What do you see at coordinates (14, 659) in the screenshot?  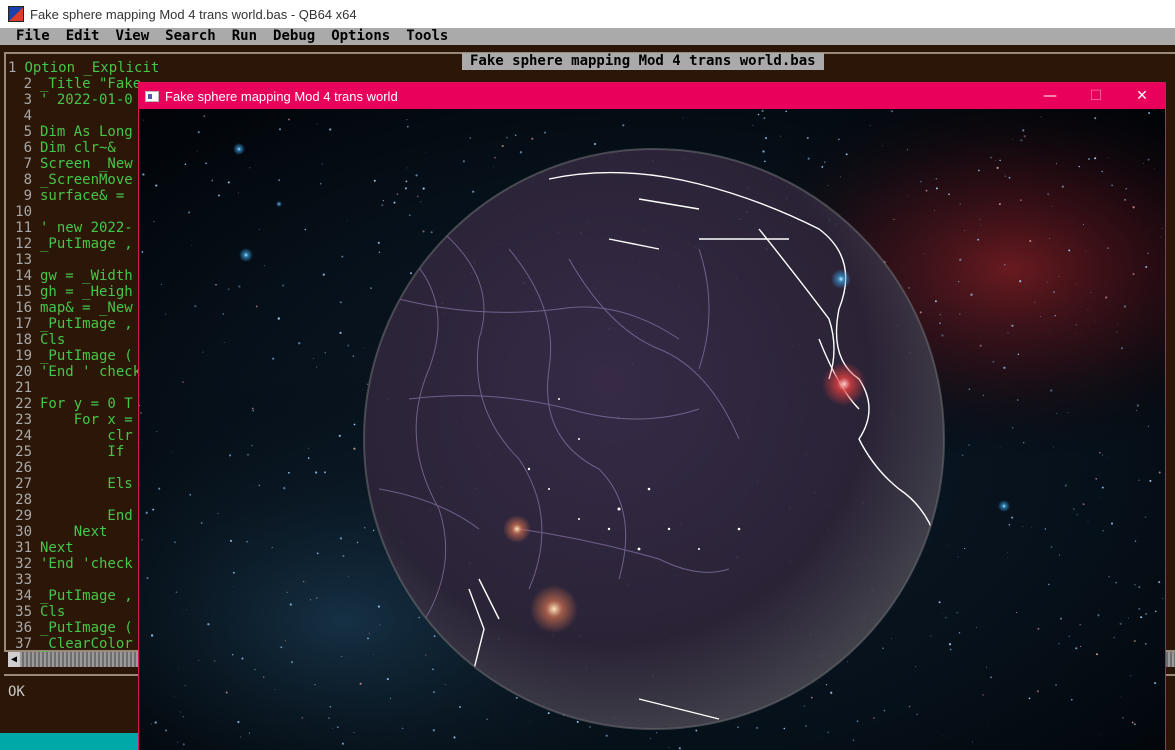 I see `scroll-left-icon: ◀` at bounding box center [14, 659].